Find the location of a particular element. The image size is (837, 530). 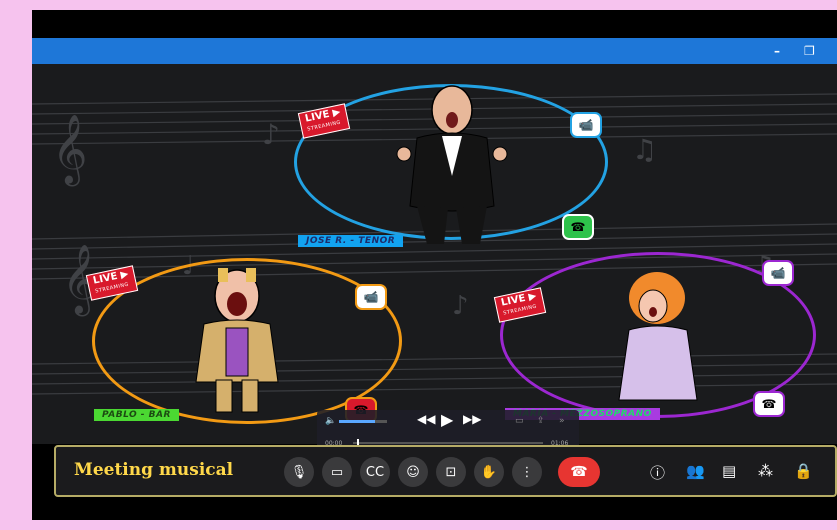

chat-icon: ▤ is located at coordinates (729, 471).